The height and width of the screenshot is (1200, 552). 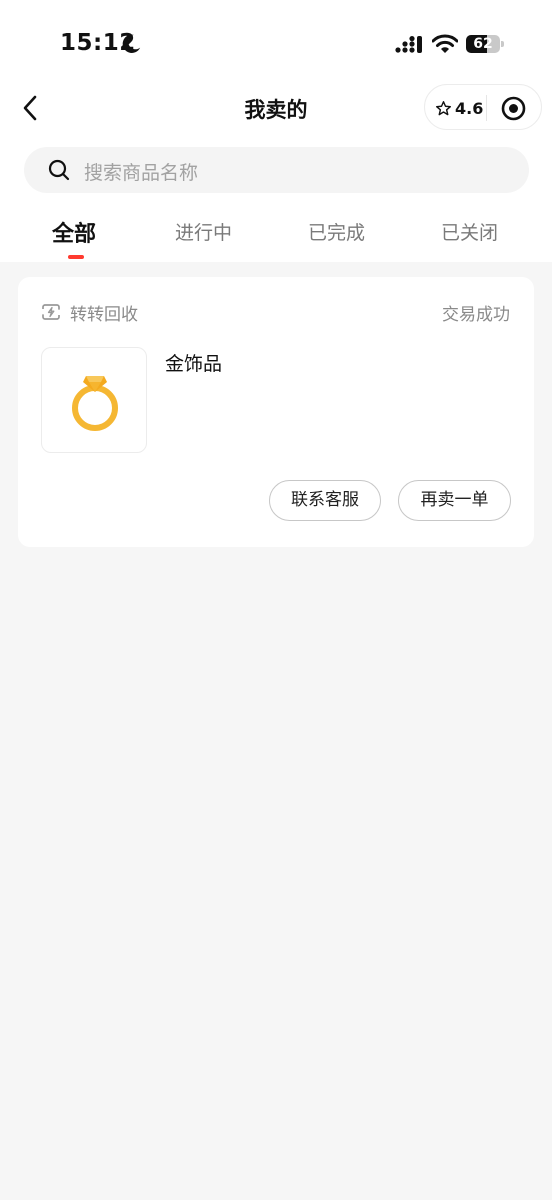 I want to click on tab-all: 全部, so click(x=74, y=232).